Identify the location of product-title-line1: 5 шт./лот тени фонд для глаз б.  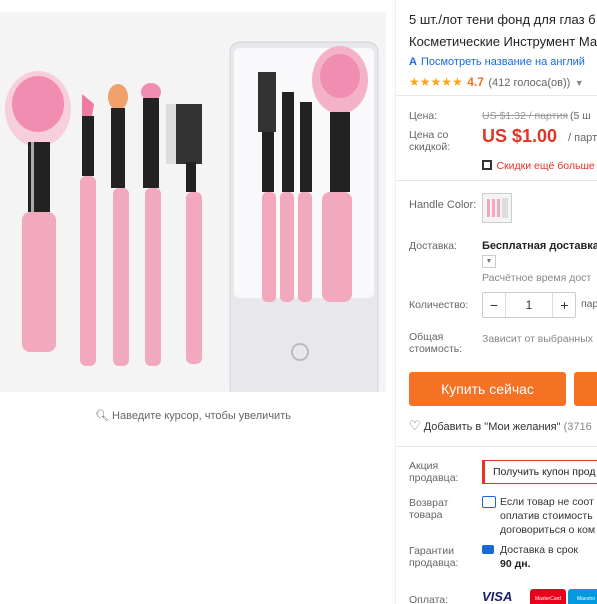
(502, 19).